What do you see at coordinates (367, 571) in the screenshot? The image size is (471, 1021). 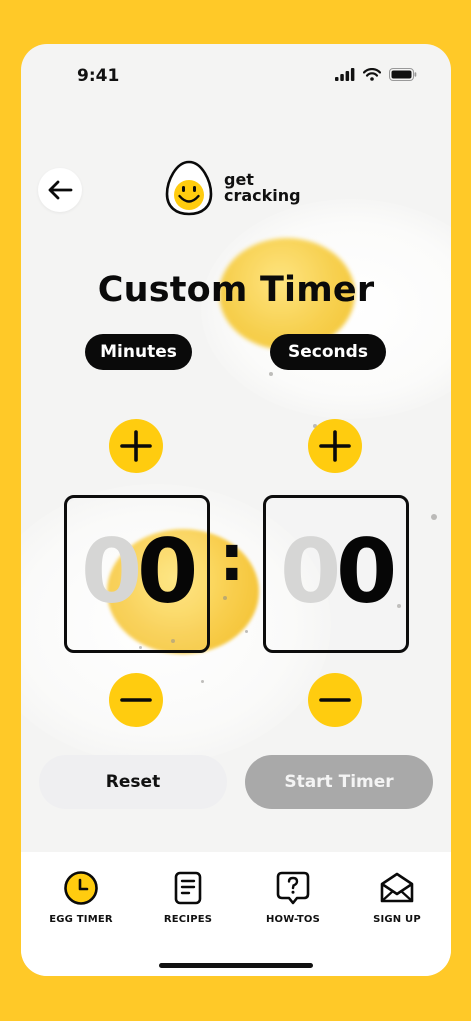 I see `seconds-ones-digit: 0` at bounding box center [367, 571].